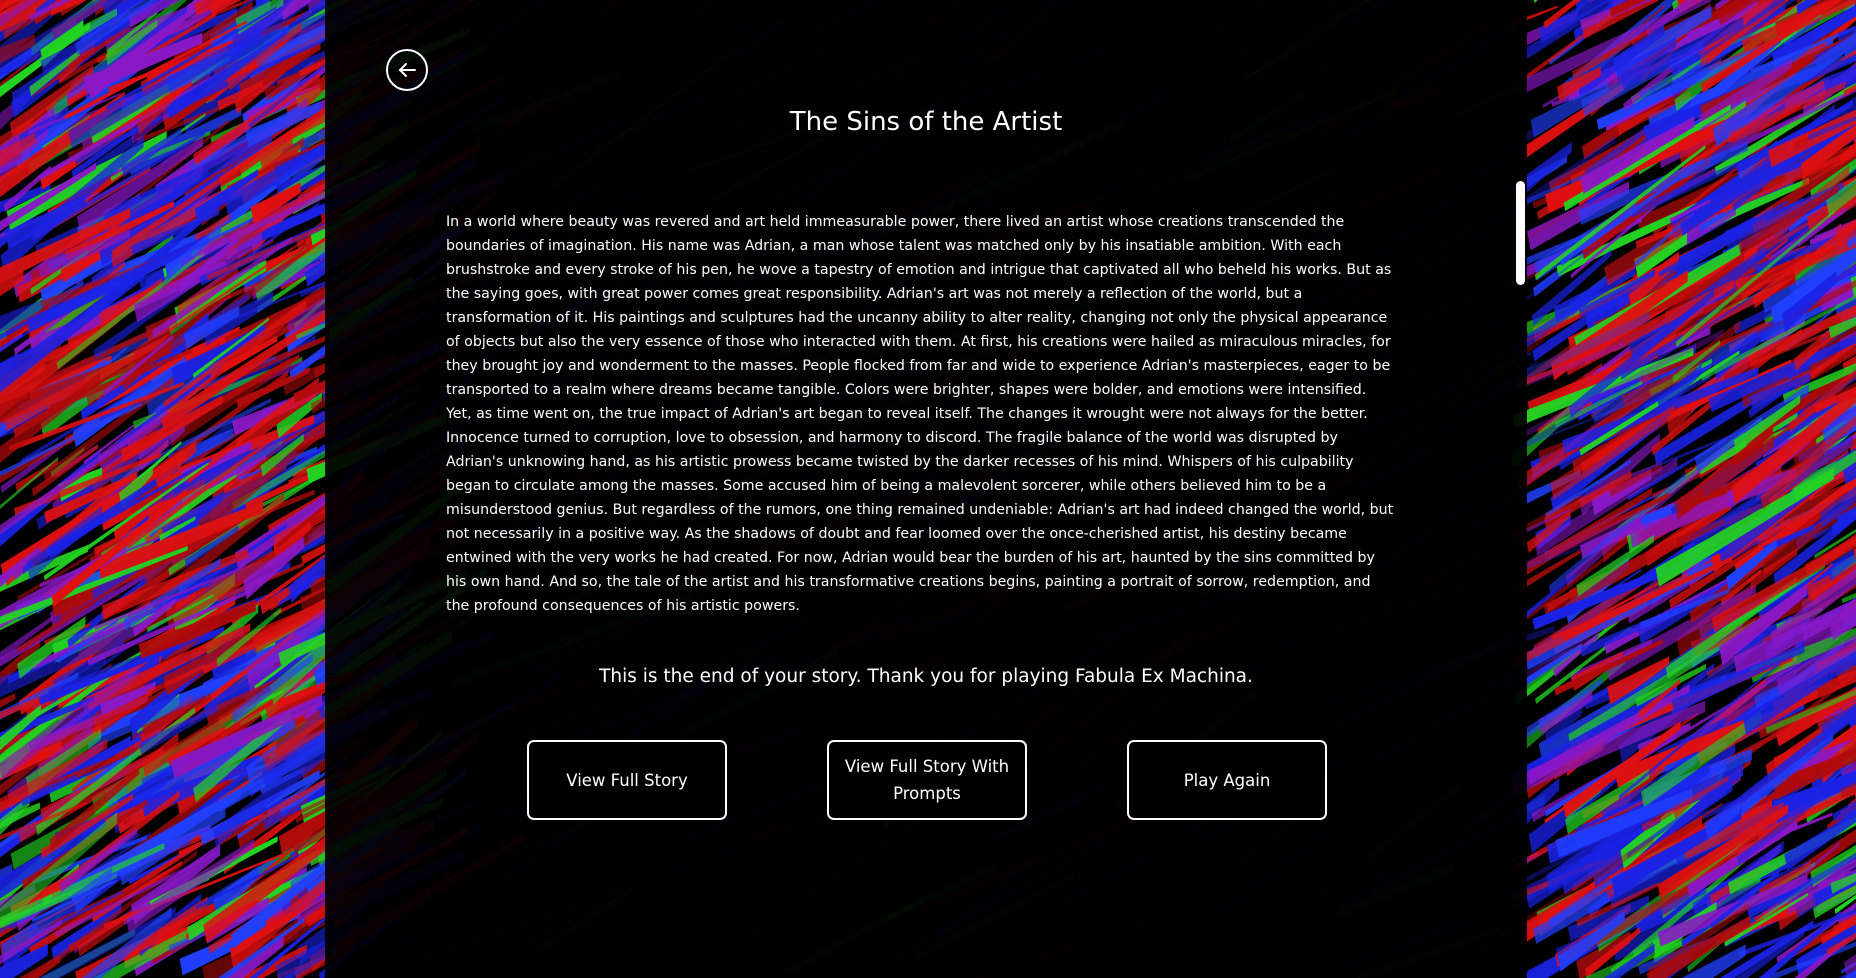  Describe the element at coordinates (927, 780) in the screenshot. I see `view-full-story-with-prompts-button: View Full Story With Prompts` at that location.